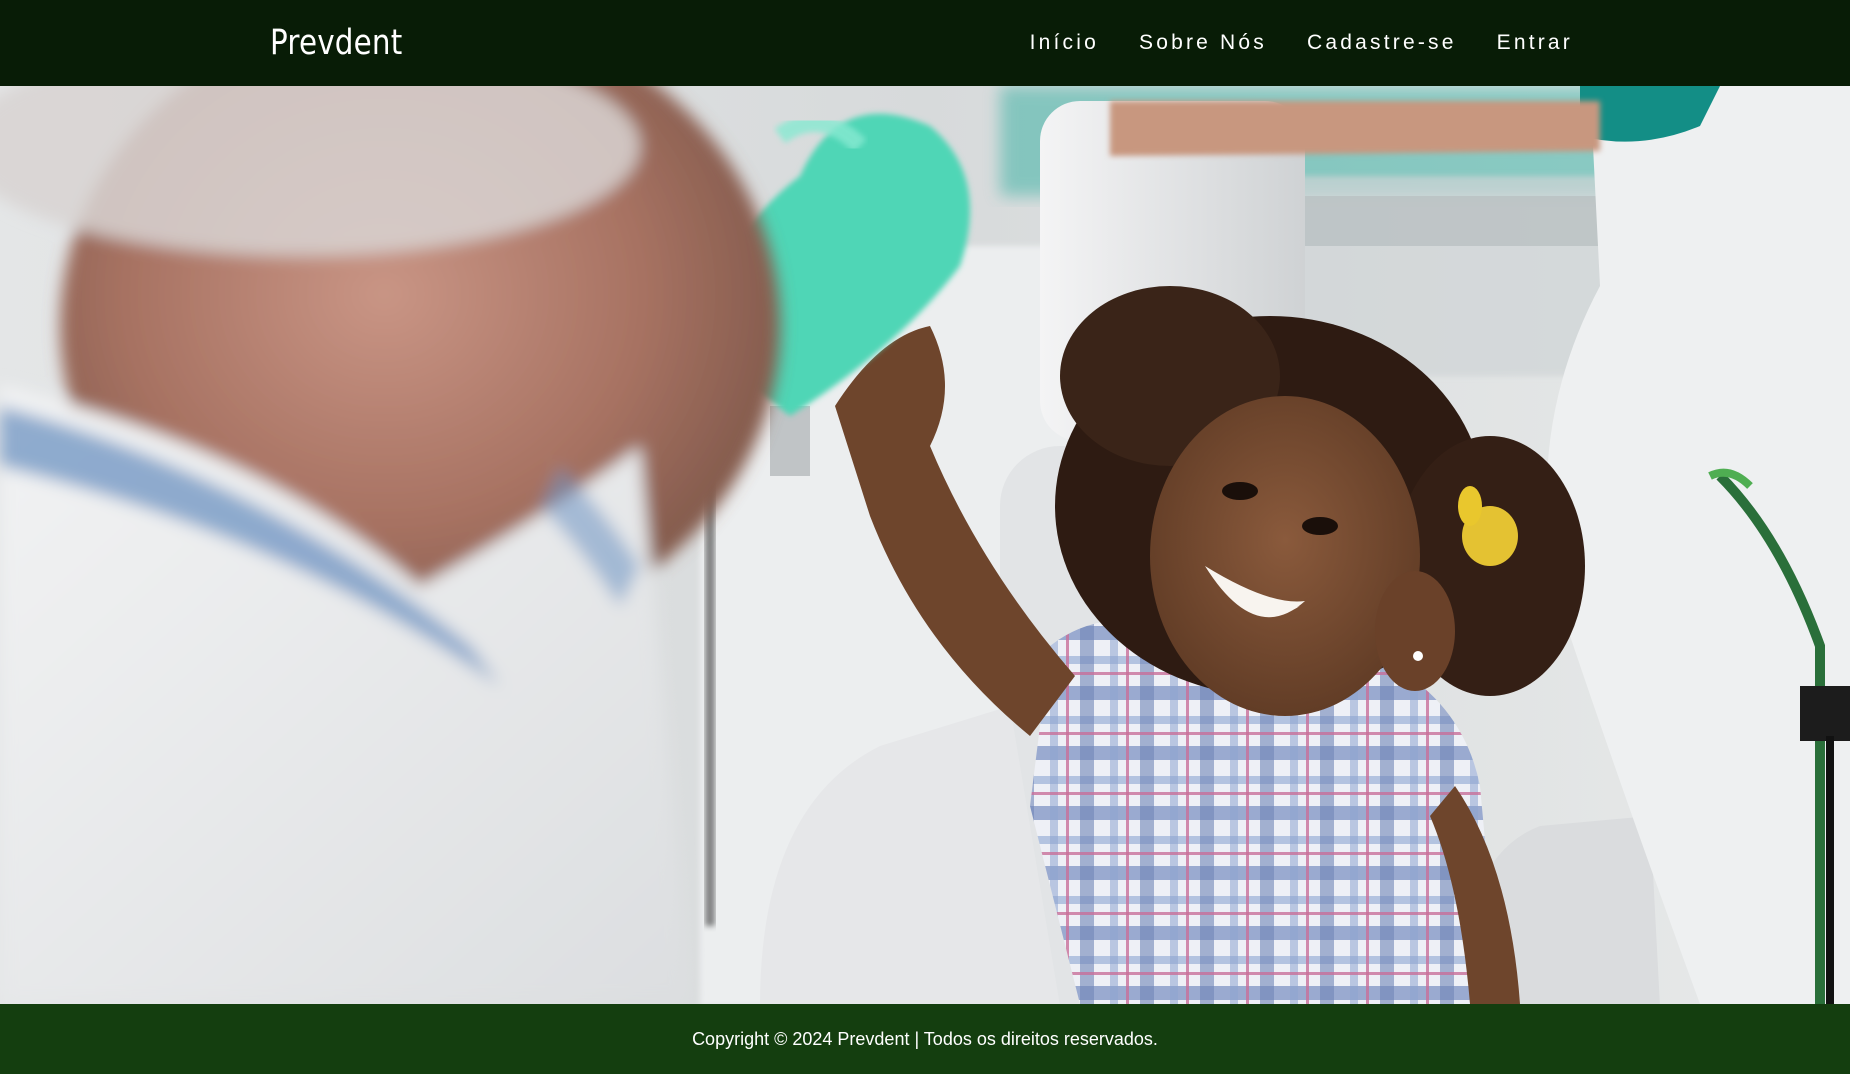  What do you see at coordinates (336, 43) in the screenshot?
I see `brand-logo: Prevdent` at bounding box center [336, 43].